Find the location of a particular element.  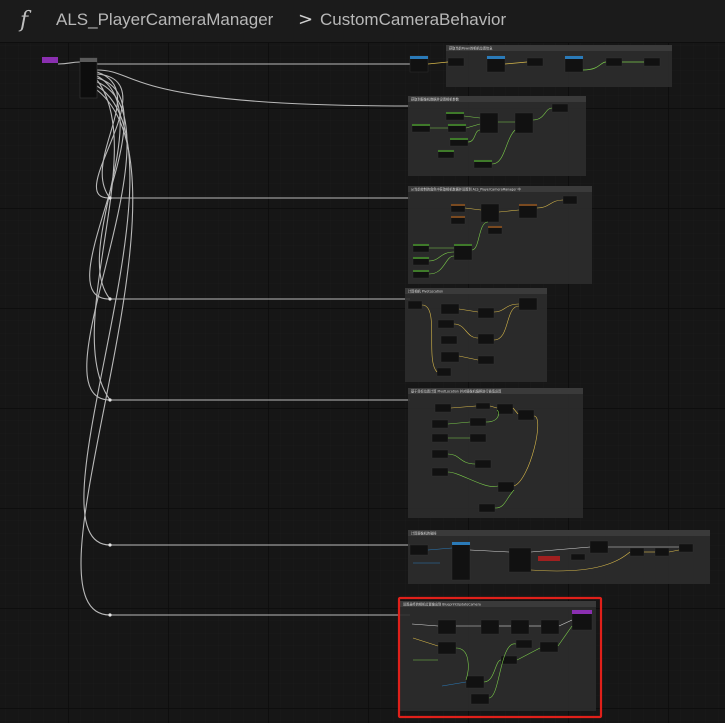

comment-title-4: 计算相机 PivotLocation is located at coordinates (425, 291).